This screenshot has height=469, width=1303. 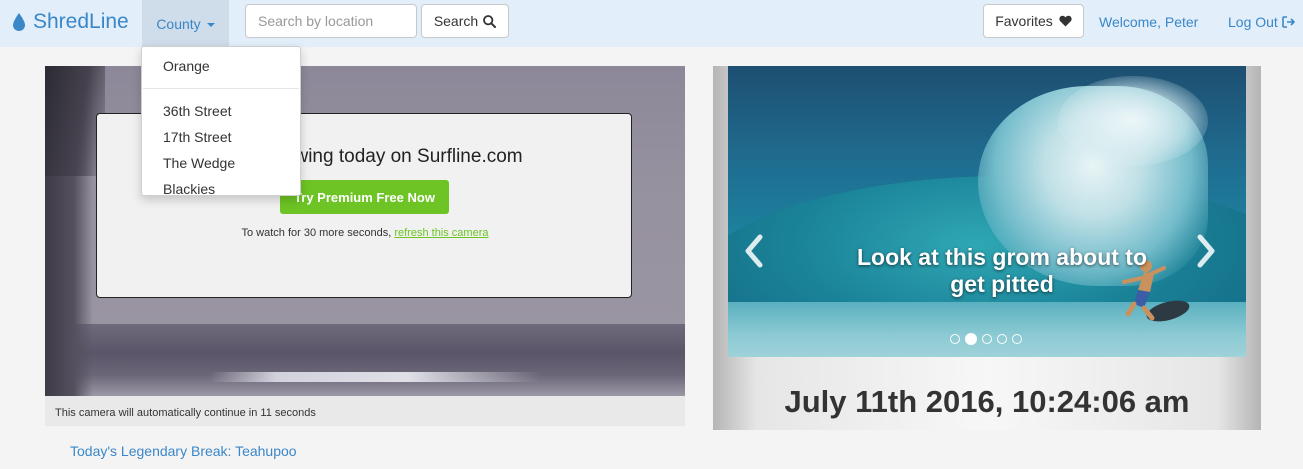 I want to click on dropdown-item-the-wedge: The Wedge, so click(x=199, y=163).